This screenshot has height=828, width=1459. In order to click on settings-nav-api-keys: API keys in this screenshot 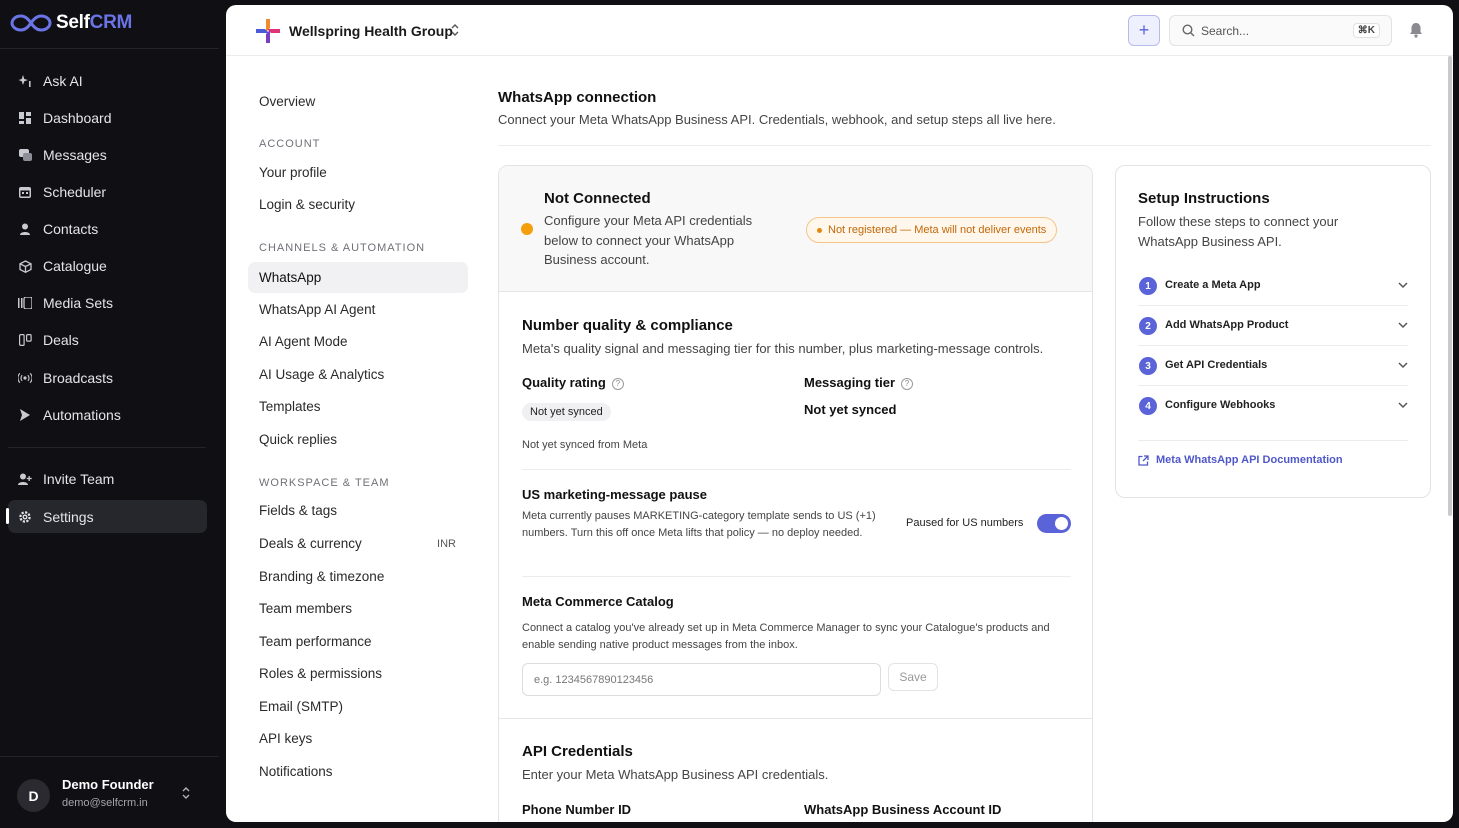, I will do `click(358, 738)`.